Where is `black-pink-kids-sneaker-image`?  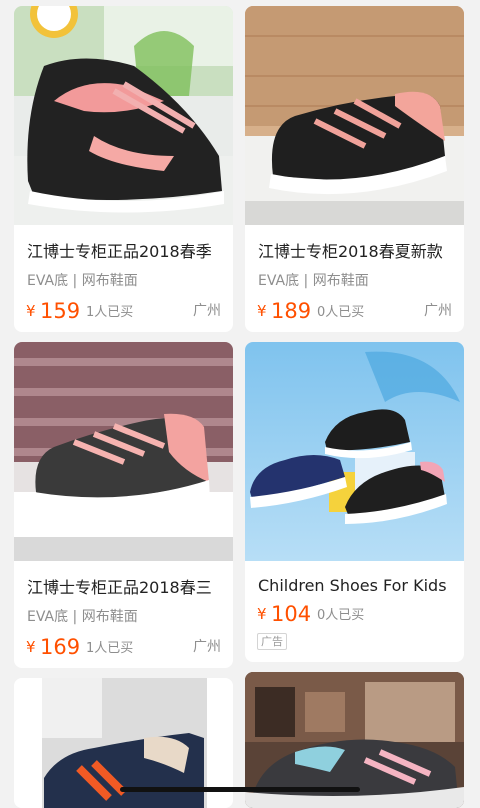 black-pink-kids-sneaker-image is located at coordinates (354, 115).